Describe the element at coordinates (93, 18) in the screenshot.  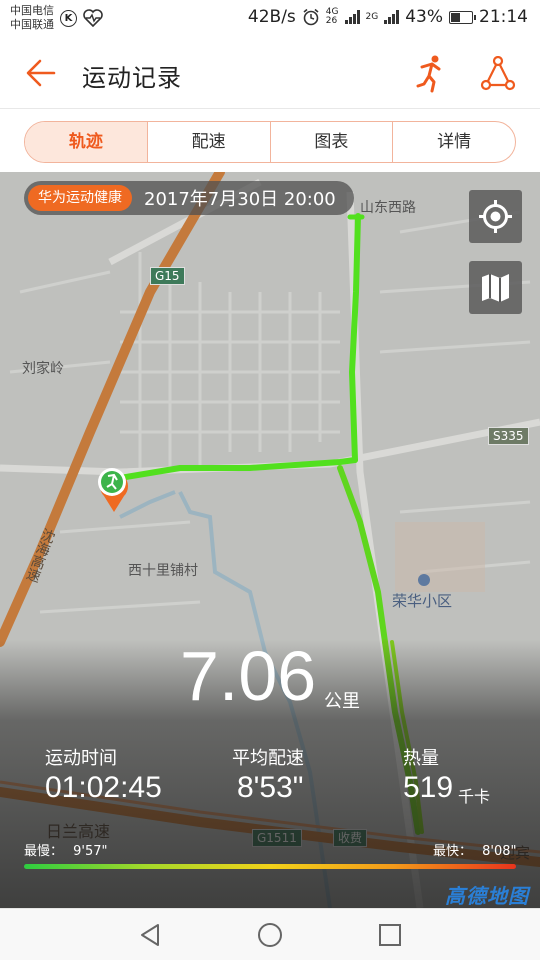
I see `heart-rate-icon` at that location.